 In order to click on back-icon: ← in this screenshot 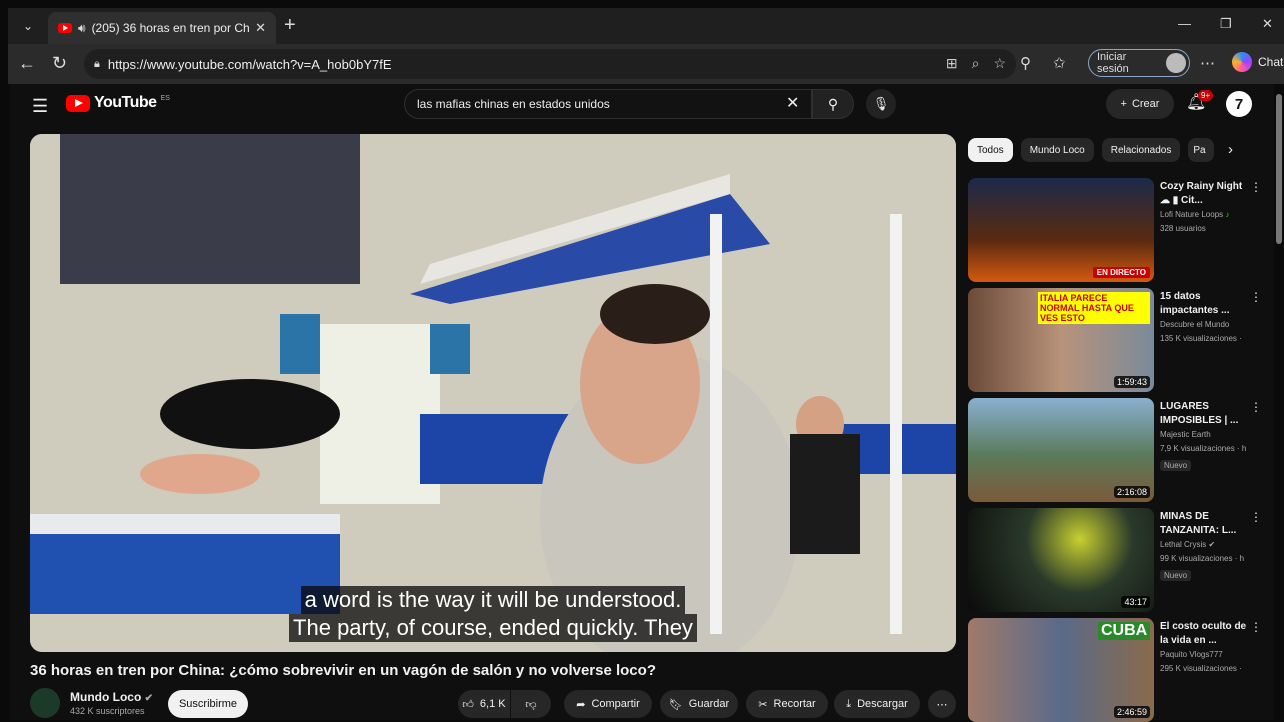, I will do `click(27, 63)`.